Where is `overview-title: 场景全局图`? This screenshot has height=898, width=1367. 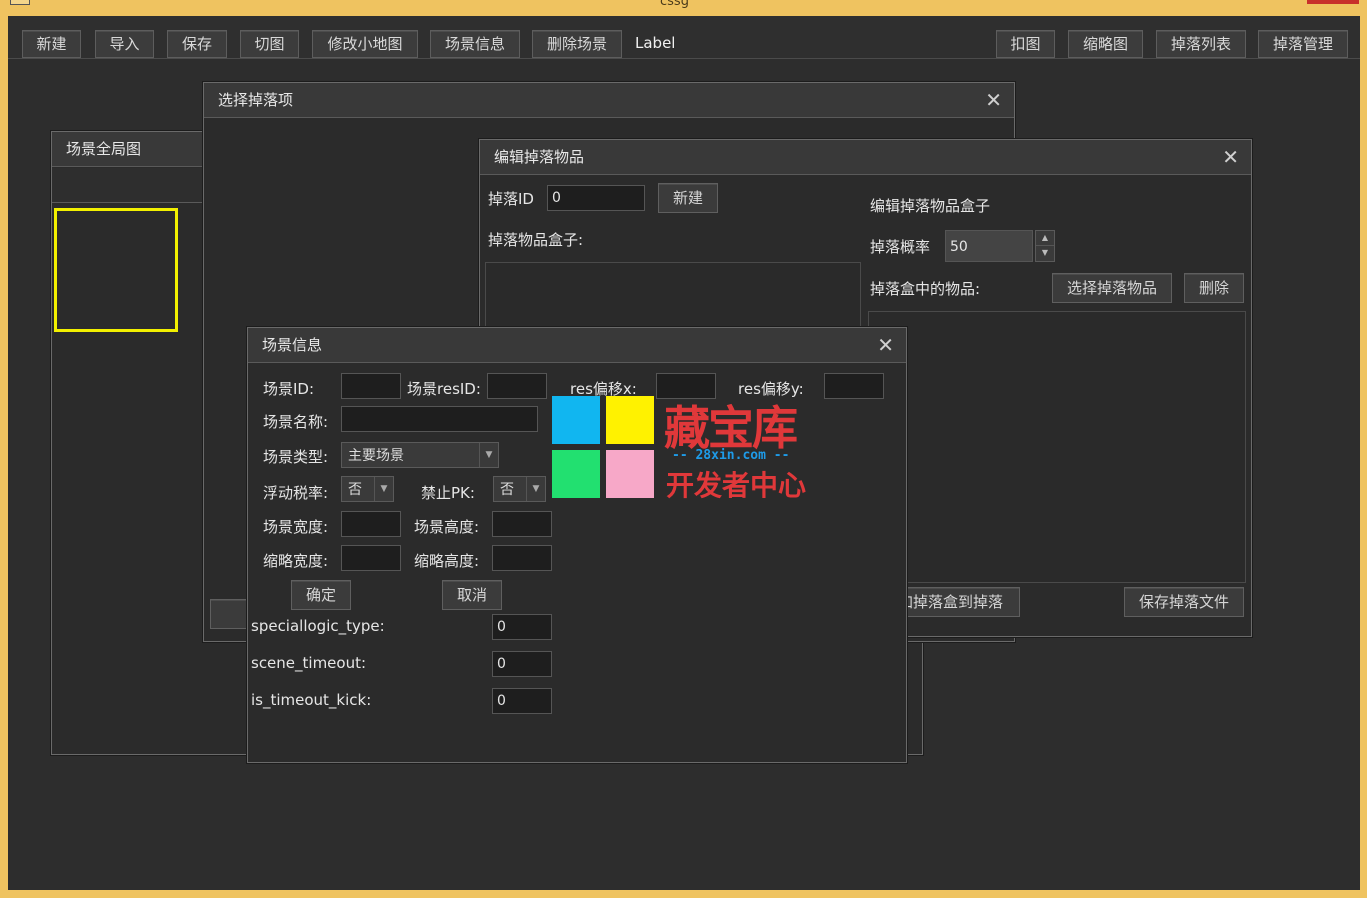 overview-title: 场景全局图 is located at coordinates (104, 149).